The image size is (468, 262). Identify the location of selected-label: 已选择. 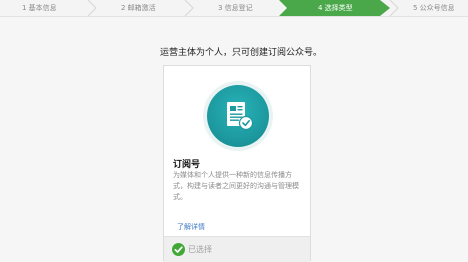
(200, 249).